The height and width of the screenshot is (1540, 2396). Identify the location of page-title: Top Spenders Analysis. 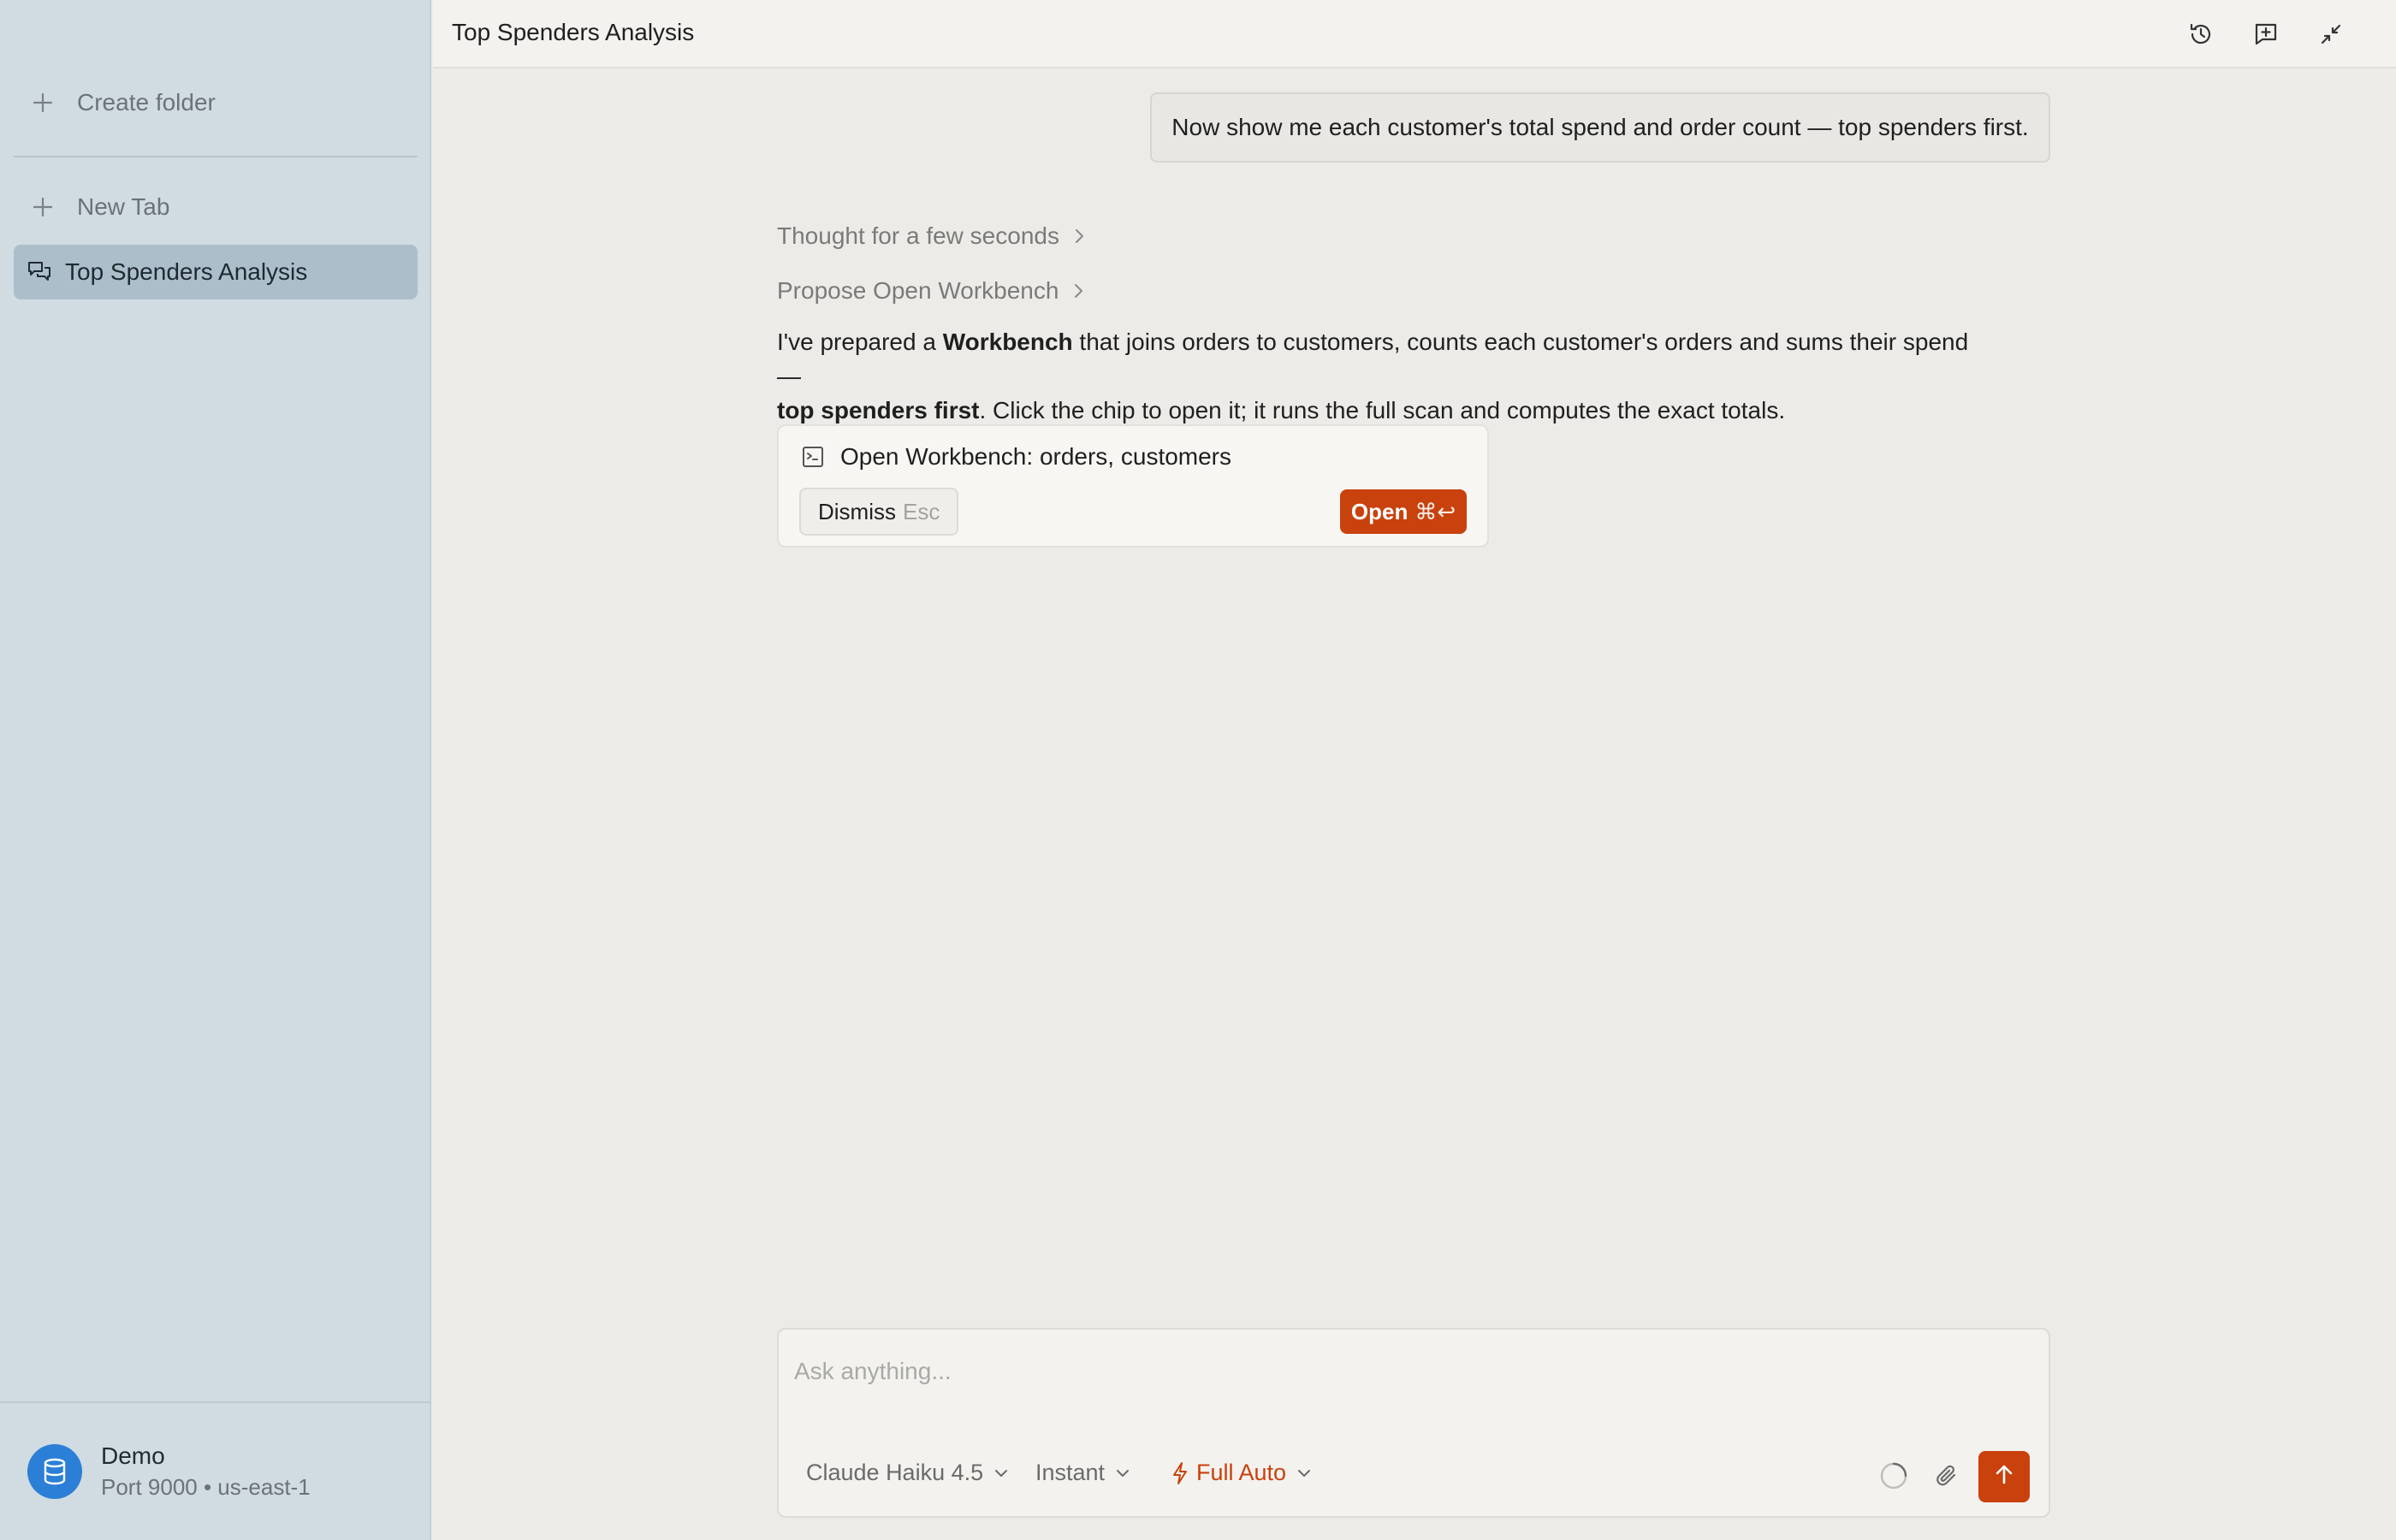
(573, 32).